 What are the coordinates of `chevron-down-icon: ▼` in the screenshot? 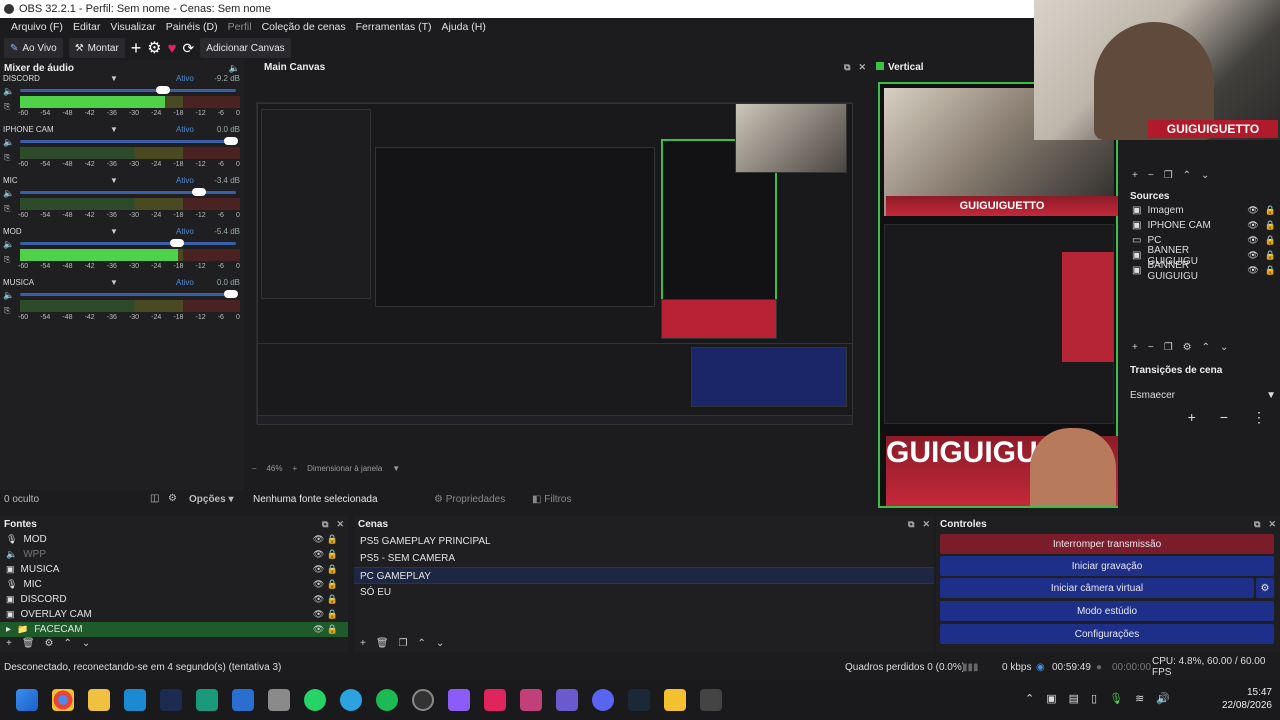 It's located at (396, 468).